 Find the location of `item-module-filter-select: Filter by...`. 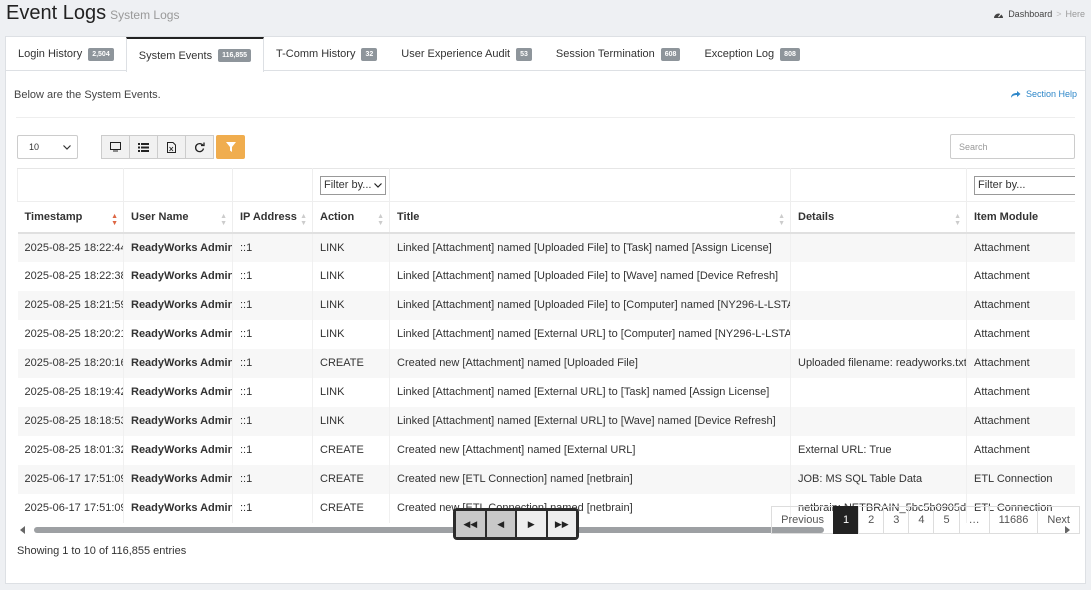

item-module-filter-select: Filter by... is located at coordinates (1024, 185).